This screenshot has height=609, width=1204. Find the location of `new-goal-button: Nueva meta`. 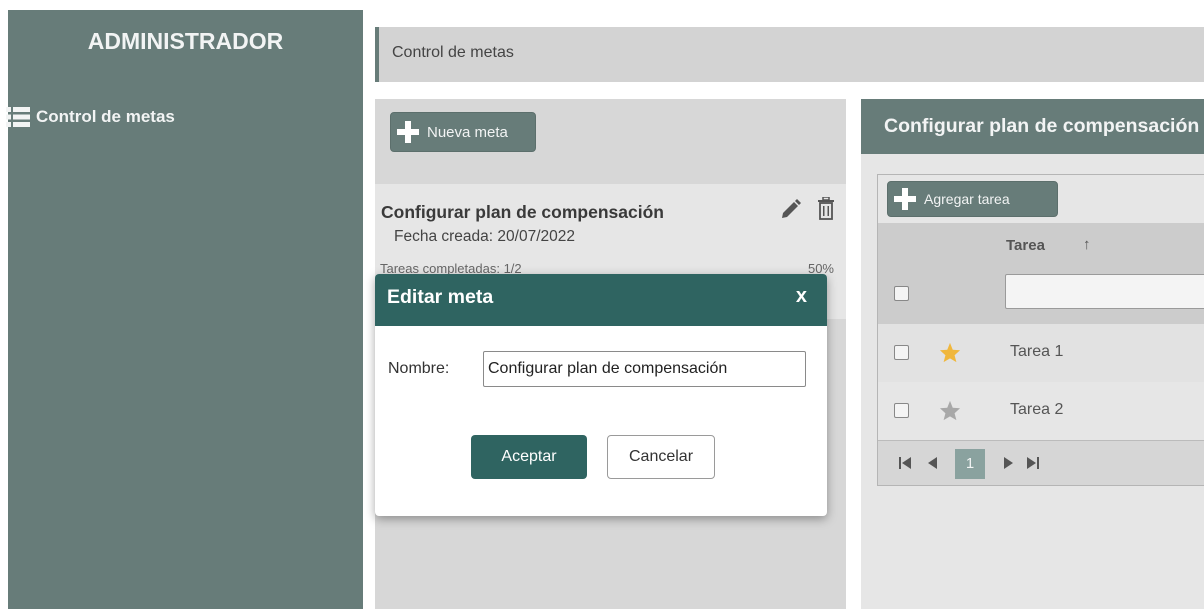

new-goal-button: Nueva meta is located at coordinates (463, 132).